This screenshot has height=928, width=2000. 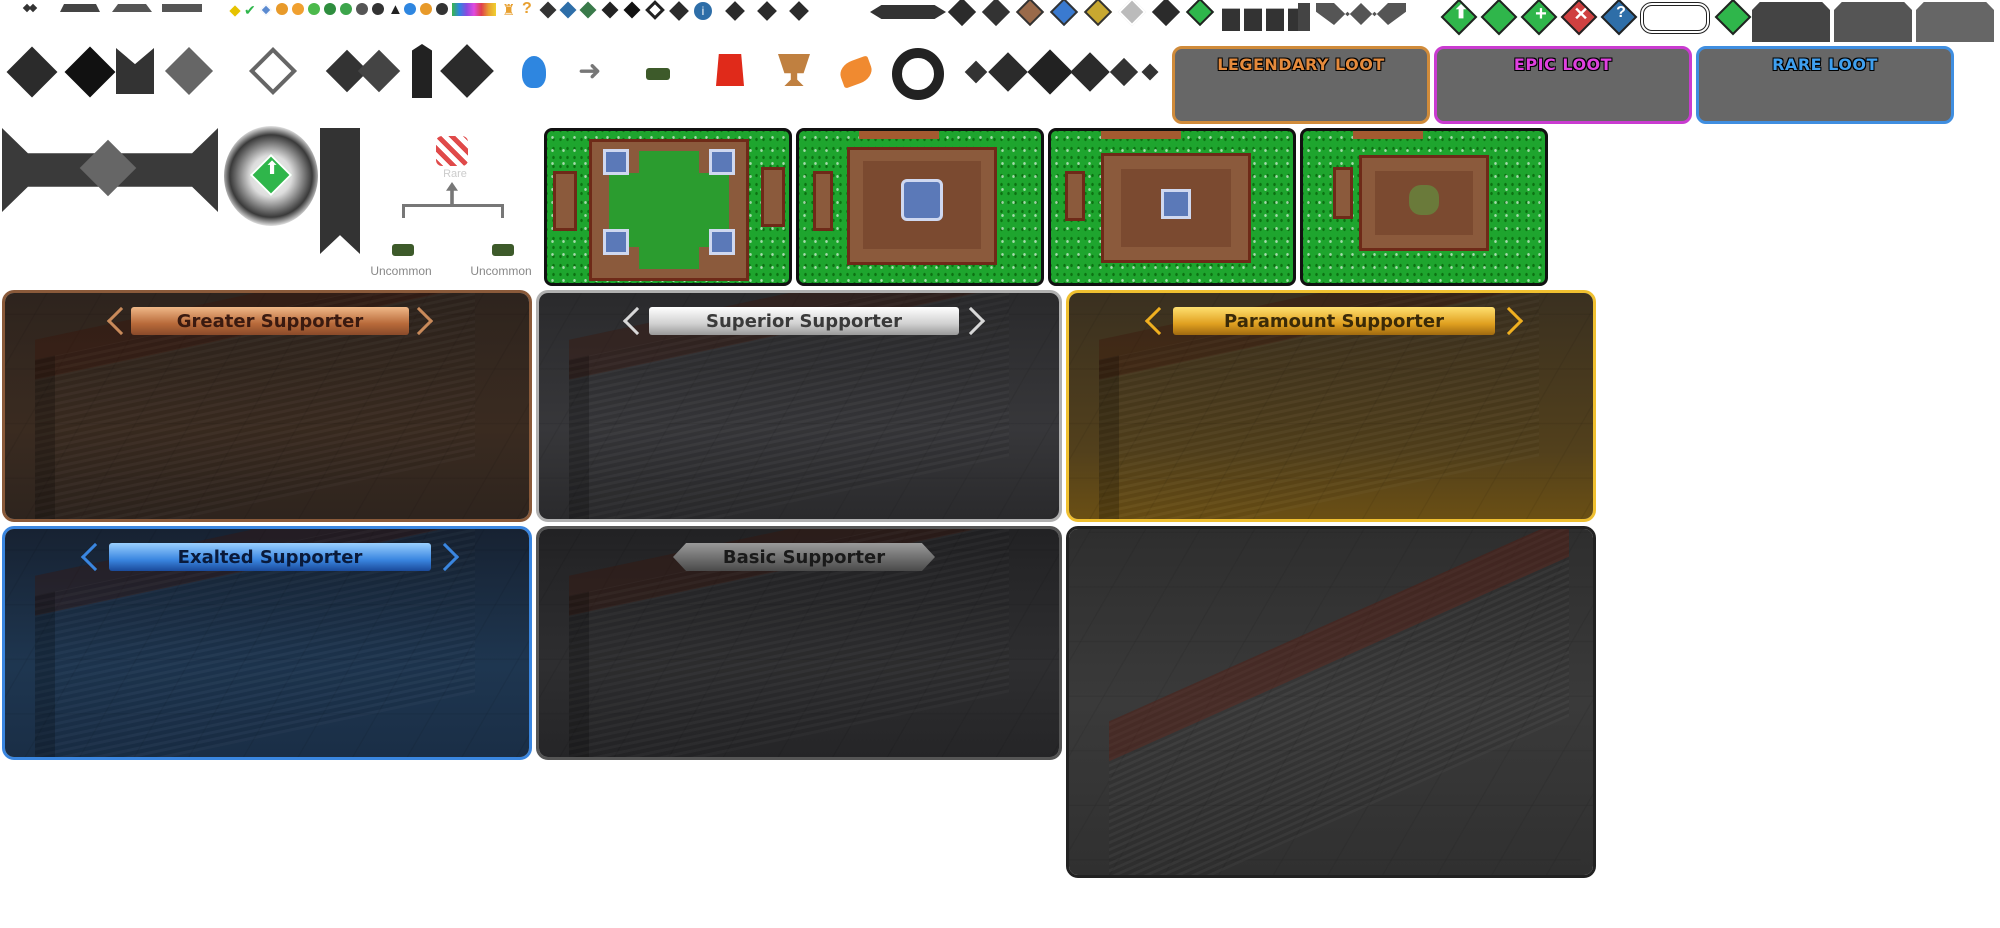 What do you see at coordinates (568, 10) in the screenshot?
I see `info-diamond-icon` at bounding box center [568, 10].